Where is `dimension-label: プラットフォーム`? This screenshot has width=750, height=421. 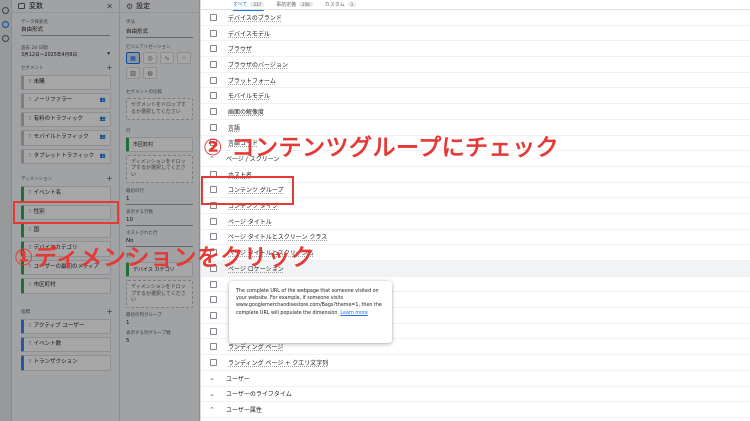
dimension-label: プラットフォーム is located at coordinates (252, 81).